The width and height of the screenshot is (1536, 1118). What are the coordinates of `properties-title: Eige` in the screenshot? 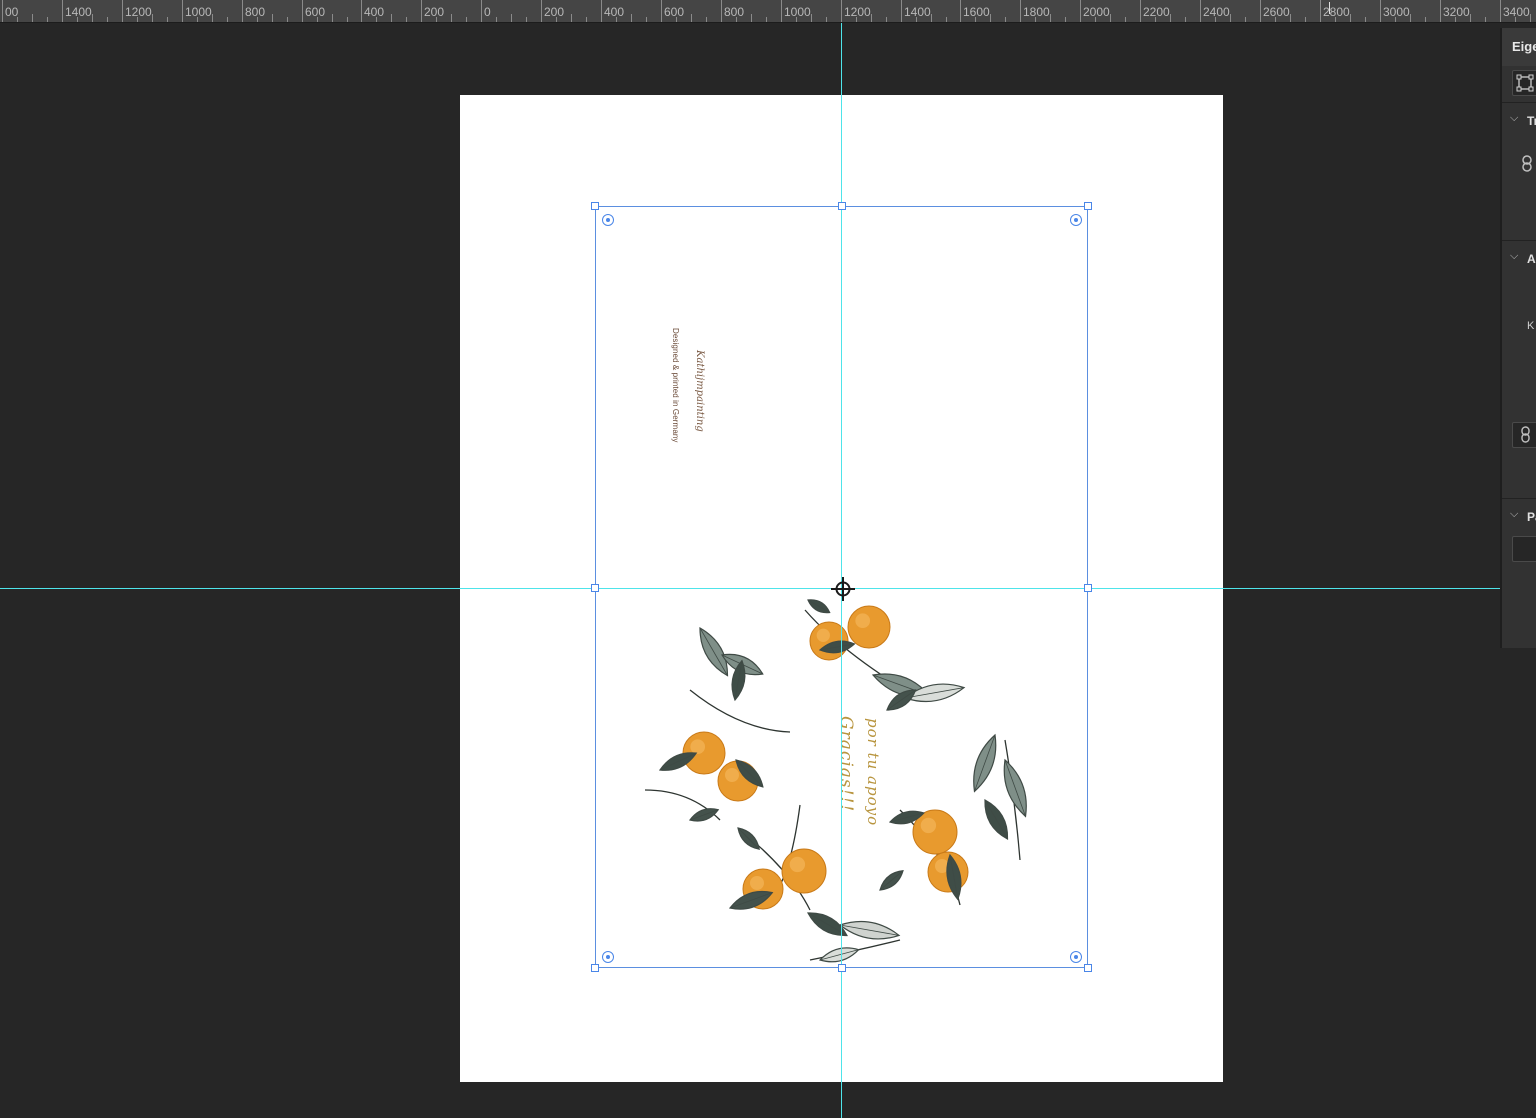 It's located at (1524, 46).